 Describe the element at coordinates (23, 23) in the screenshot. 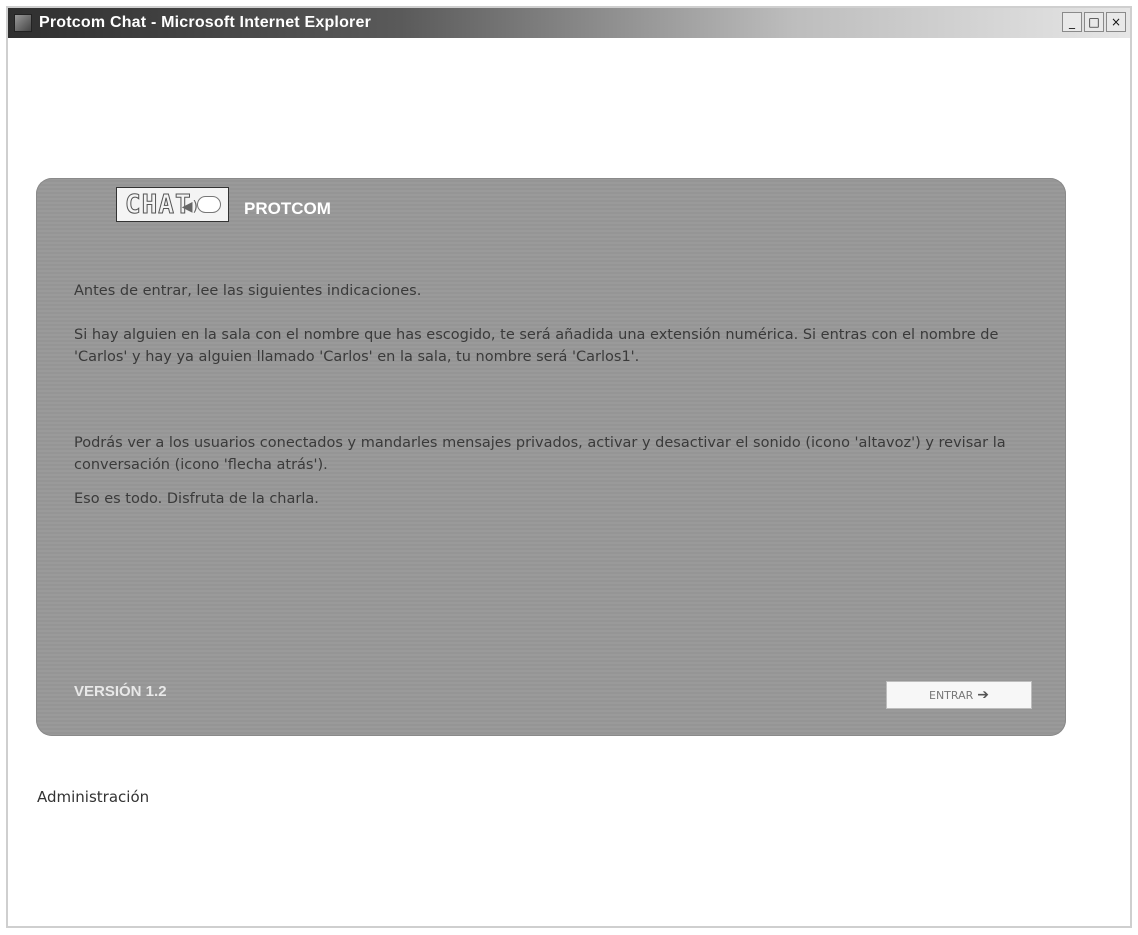

I see `ie-icon` at that location.